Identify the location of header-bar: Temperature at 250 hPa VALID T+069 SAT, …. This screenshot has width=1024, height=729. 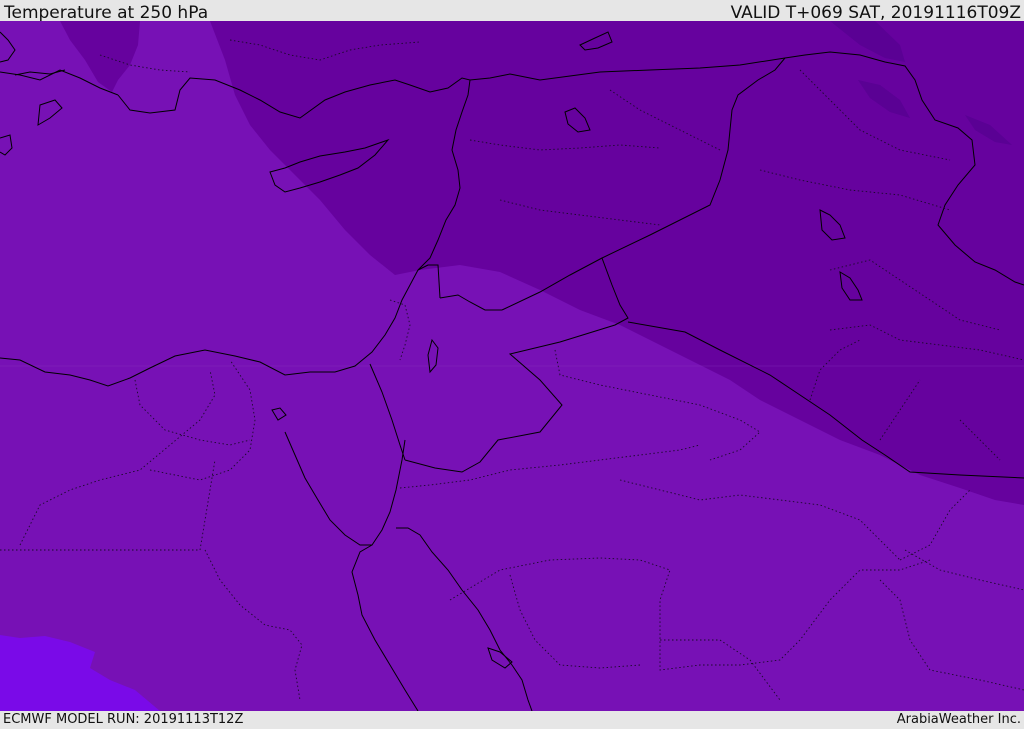
(512, 11).